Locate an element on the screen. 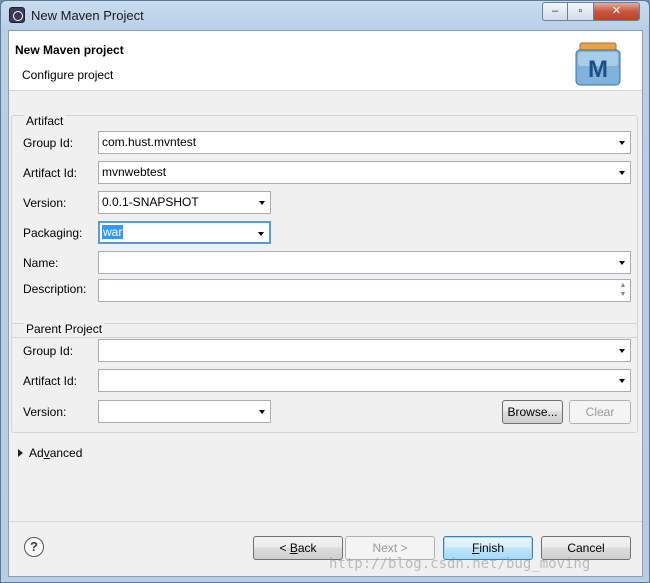  parent-artifact-id-combo is located at coordinates (364, 380).